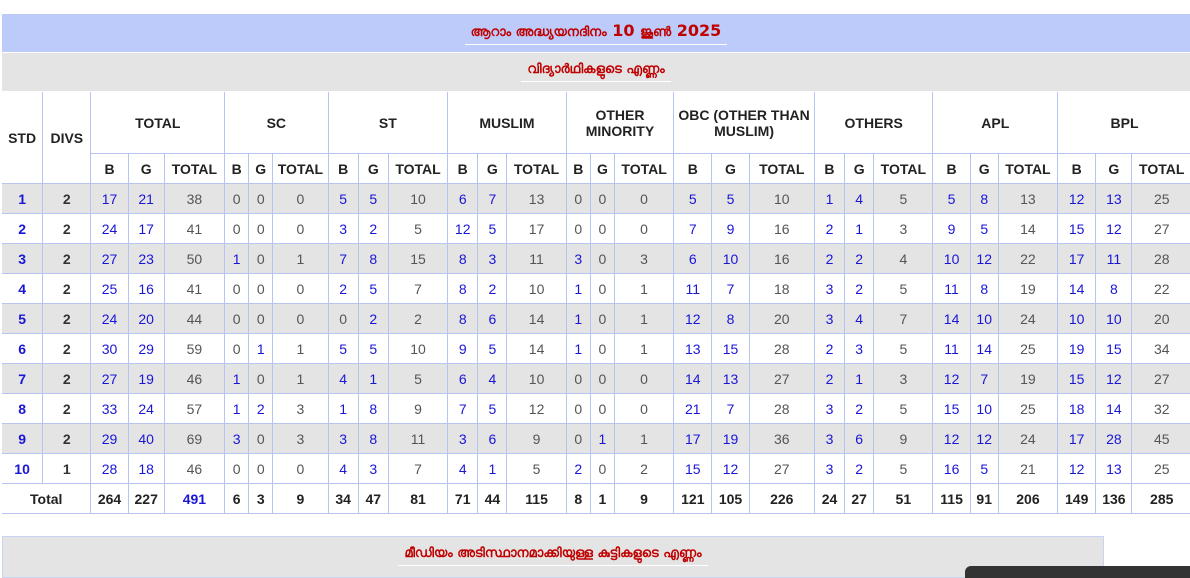 The height and width of the screenshot is (578, 1190). What do you see at coordinates (1077, 572) in the screenshot?
I see `floating-widget` at bounding box center [1077, 572].